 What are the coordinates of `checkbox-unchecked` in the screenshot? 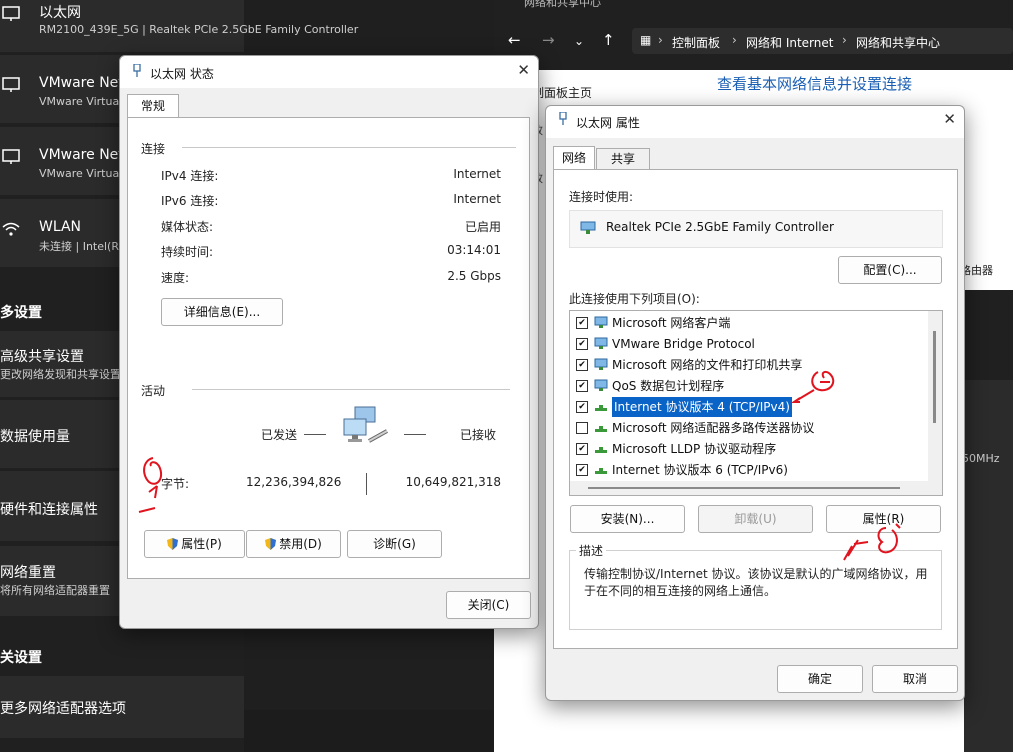 It's located at (582, 428).